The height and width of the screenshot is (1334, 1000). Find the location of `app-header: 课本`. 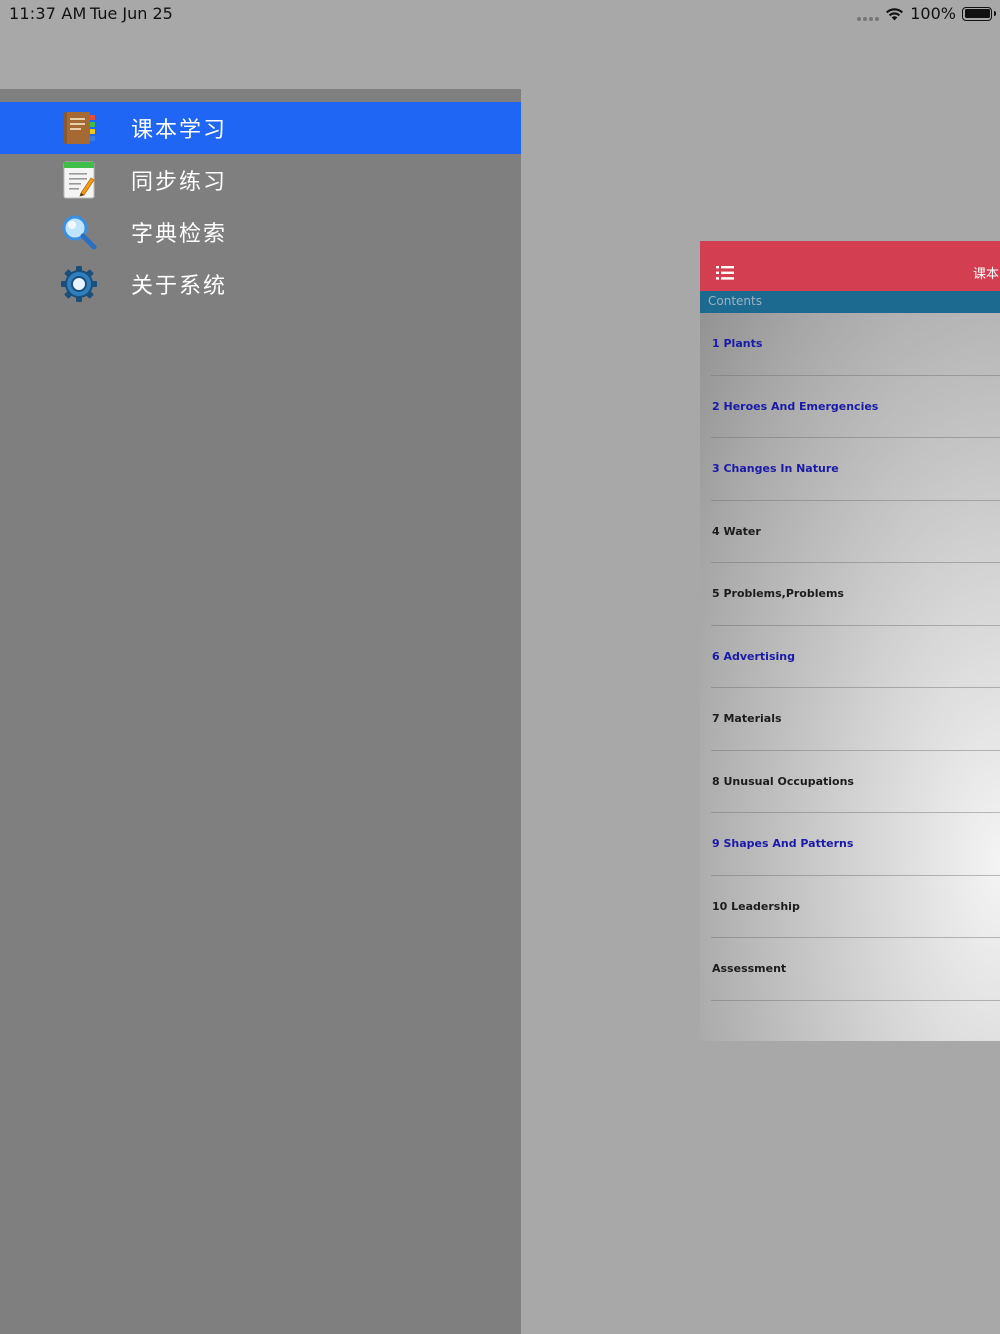

app-header: 课本 is located at coordinates (850, 266).